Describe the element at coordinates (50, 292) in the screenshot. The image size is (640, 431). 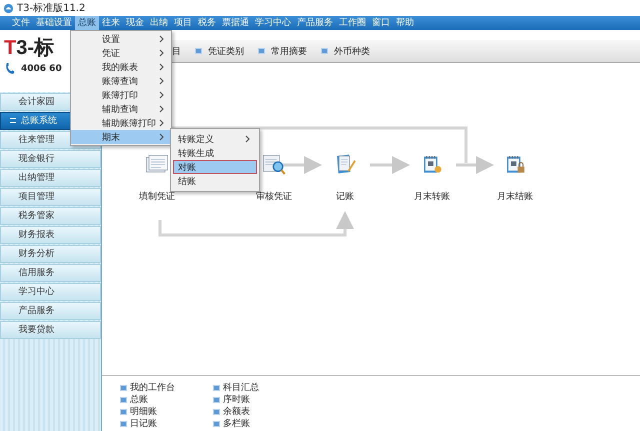
I see `sidebar-item: 学习中心` at that location.